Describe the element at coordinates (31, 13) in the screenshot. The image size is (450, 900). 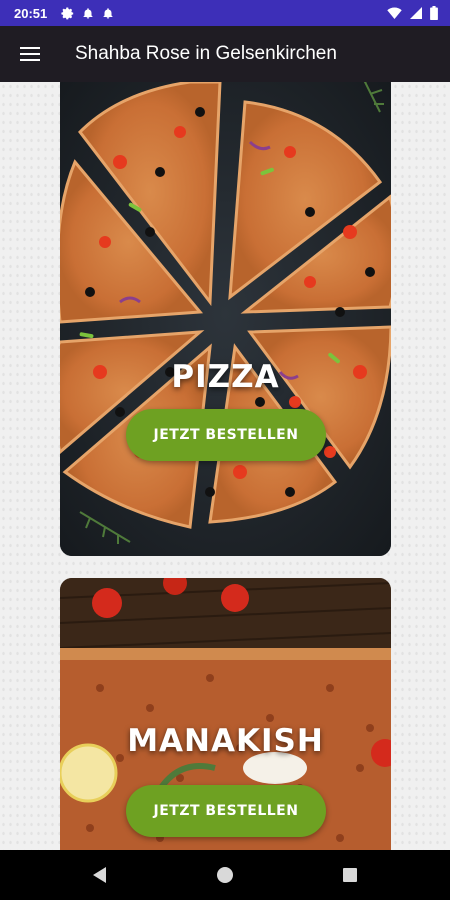
I see `status-time: 20:51` at that location.